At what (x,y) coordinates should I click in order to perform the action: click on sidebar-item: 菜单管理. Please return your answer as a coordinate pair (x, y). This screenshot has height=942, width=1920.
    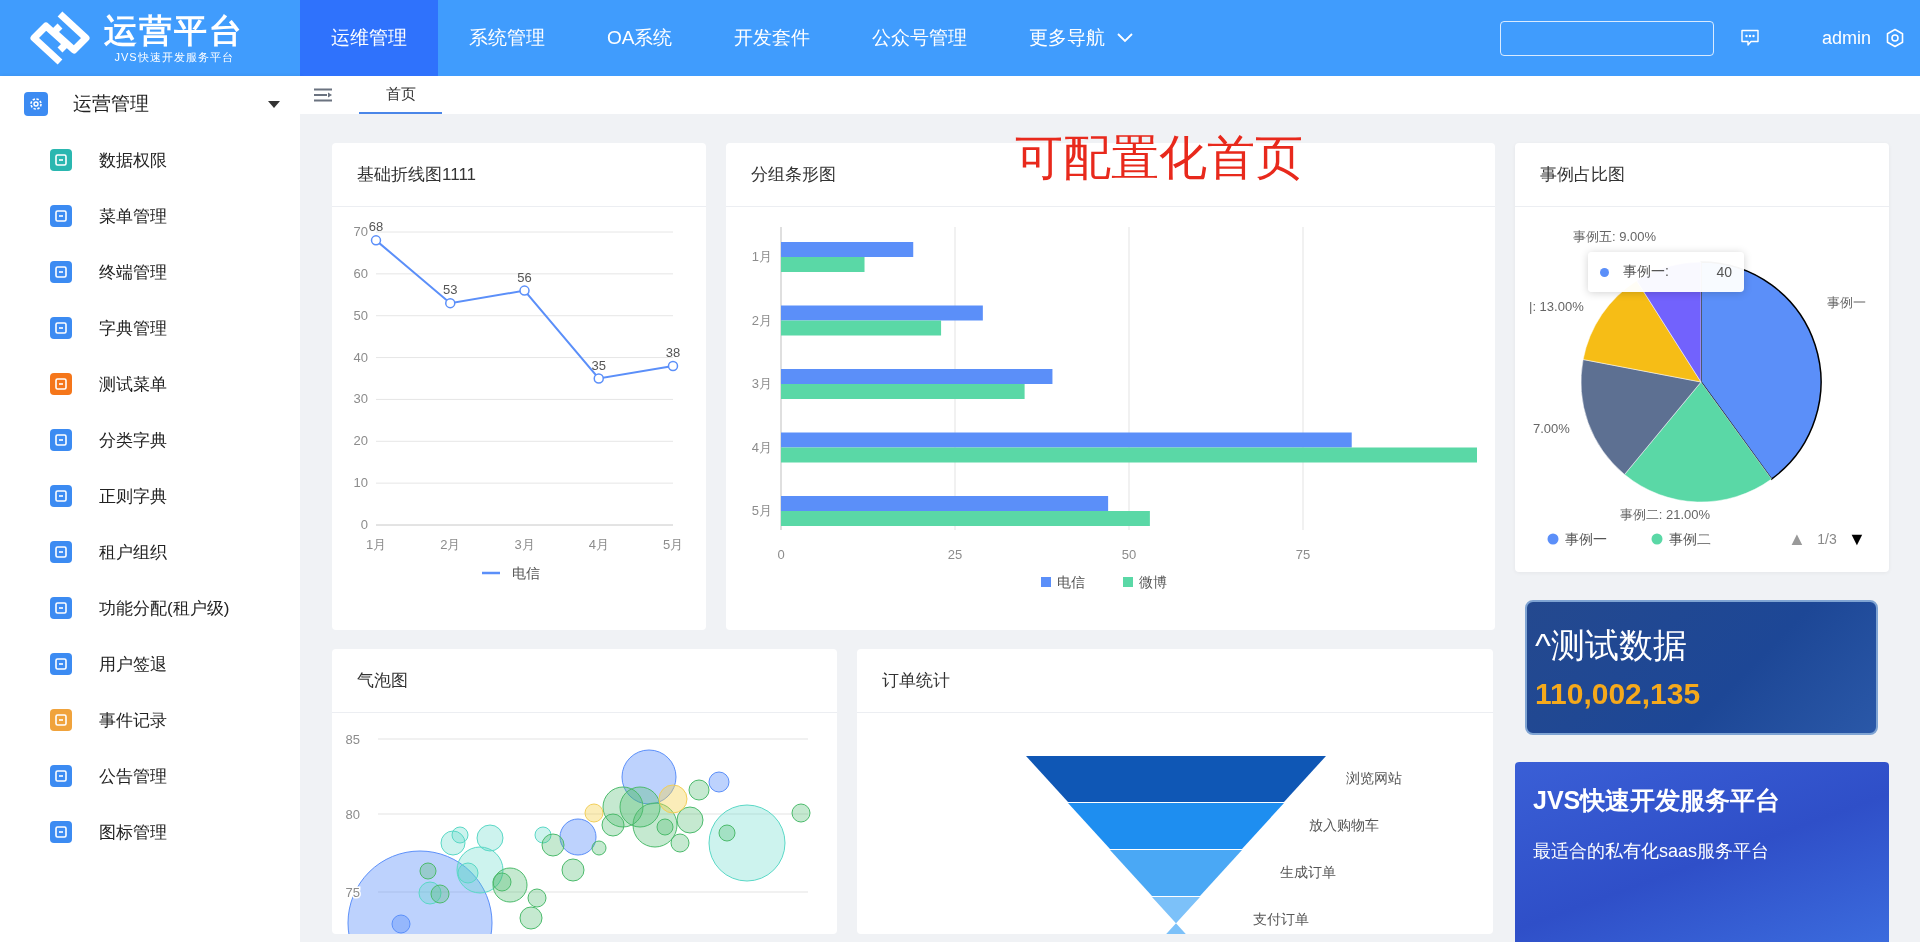
    Looking at the image, I should click on (150, 216).